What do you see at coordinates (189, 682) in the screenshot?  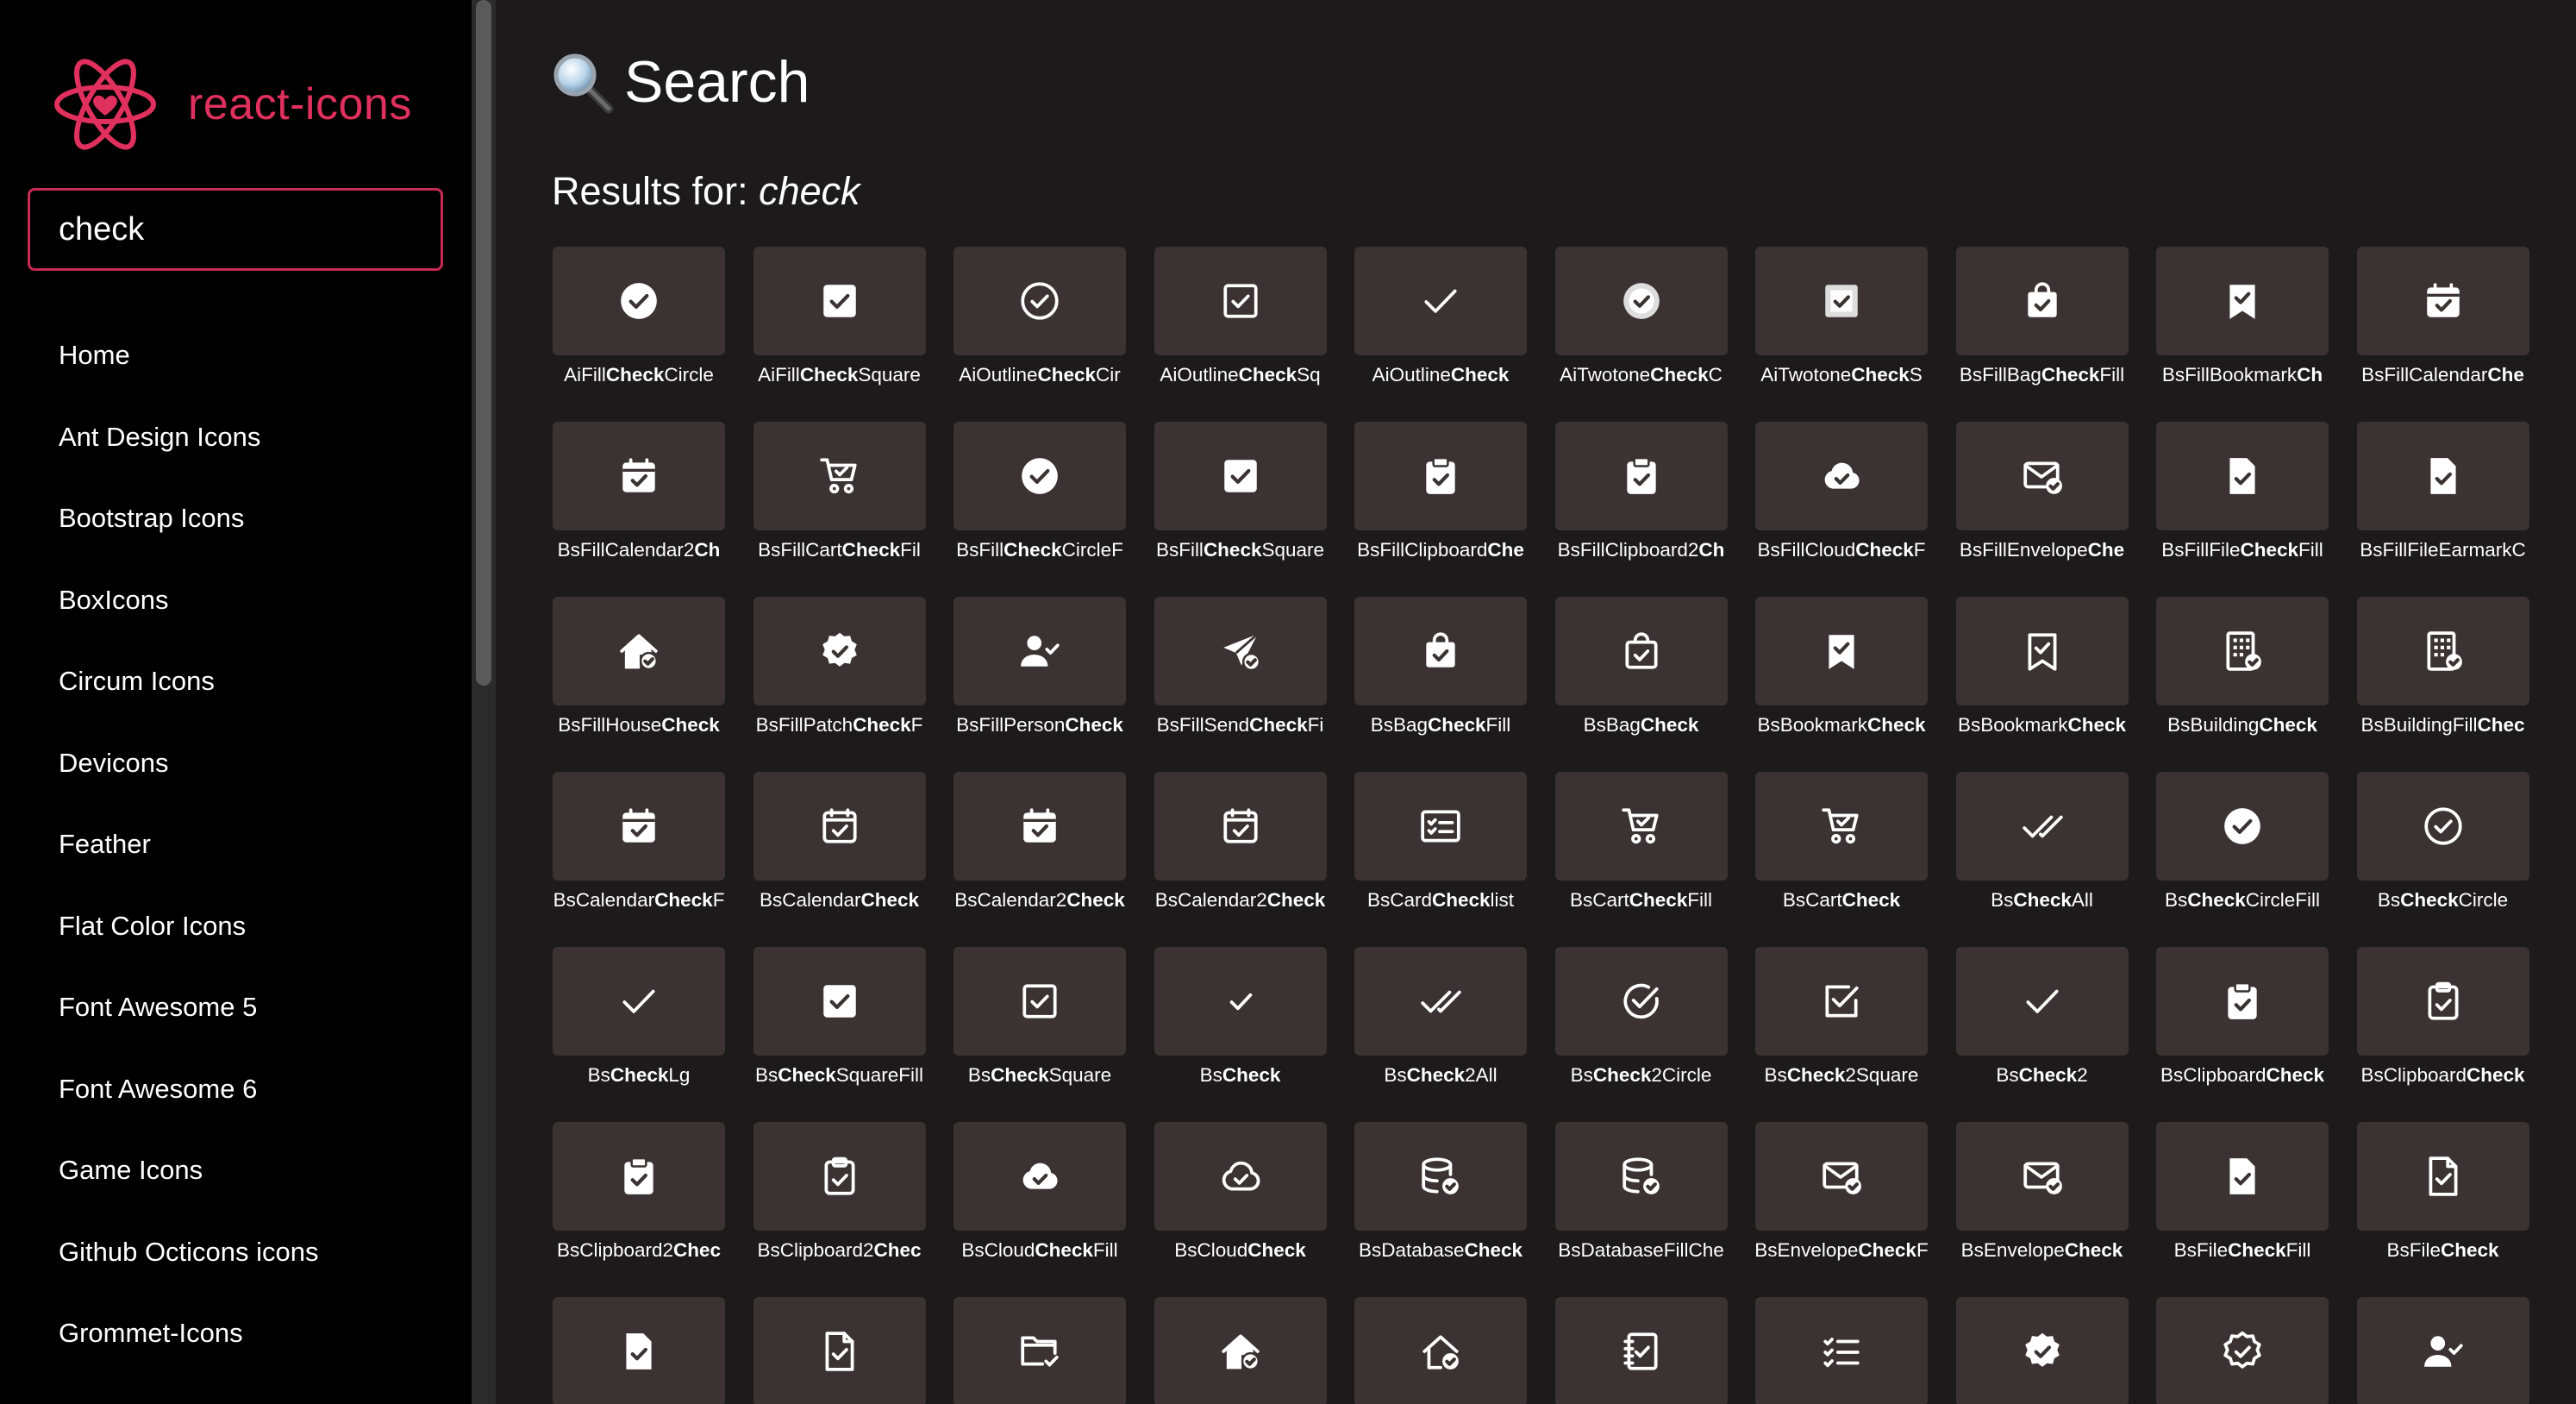 I see `sidebar-item-circum-icons: Circum Icons` at bounding box center [189, 682].